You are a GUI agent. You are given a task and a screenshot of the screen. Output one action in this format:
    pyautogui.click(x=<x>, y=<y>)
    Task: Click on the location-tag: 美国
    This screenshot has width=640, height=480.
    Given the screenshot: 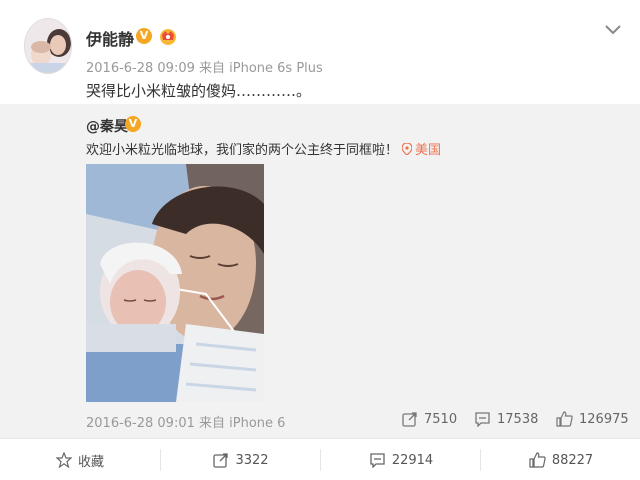 What is the action you would take?
    pyautogui.click(x=421, y=148)
    